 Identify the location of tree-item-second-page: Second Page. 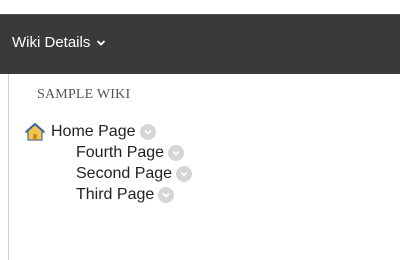
(109, 173).